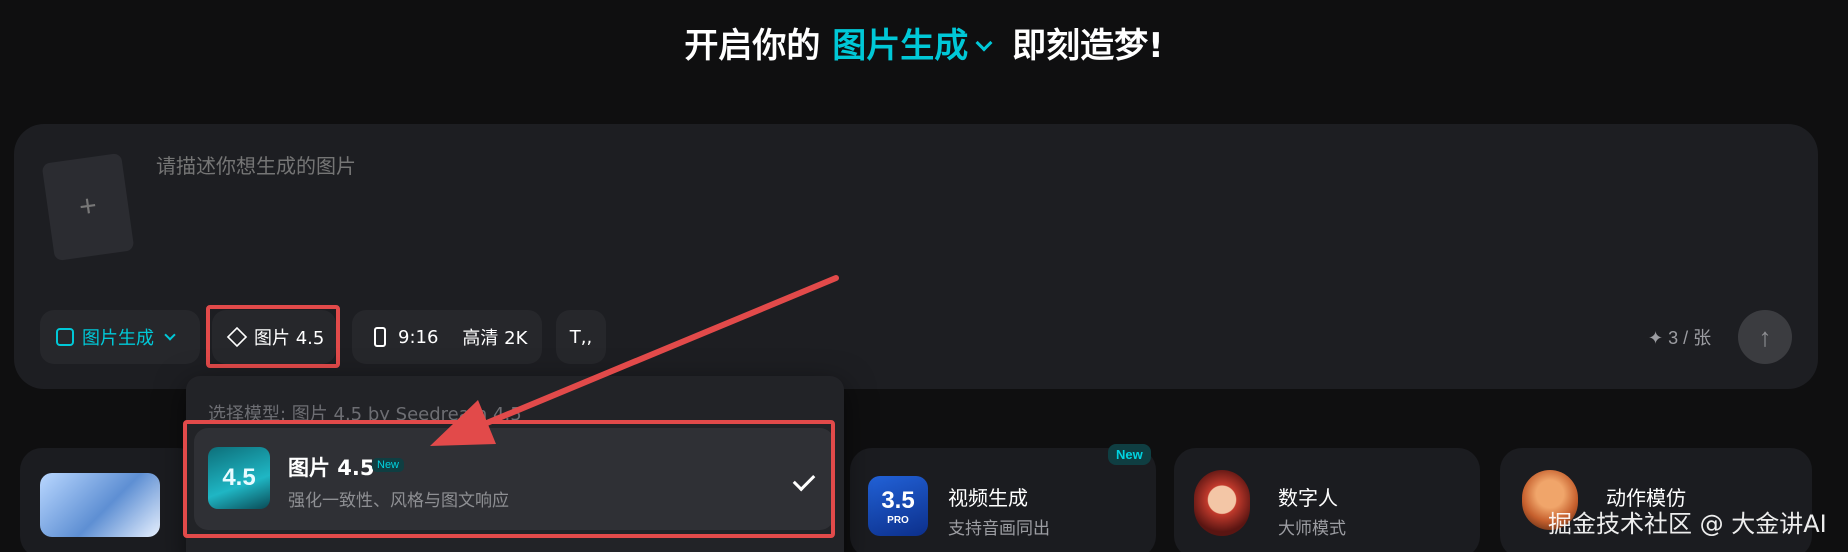 This screenshot has width=1848, height=552. I want to click on watermark-text: 掘金技术社区 @ 大金讲AI, so click(1687, 524).